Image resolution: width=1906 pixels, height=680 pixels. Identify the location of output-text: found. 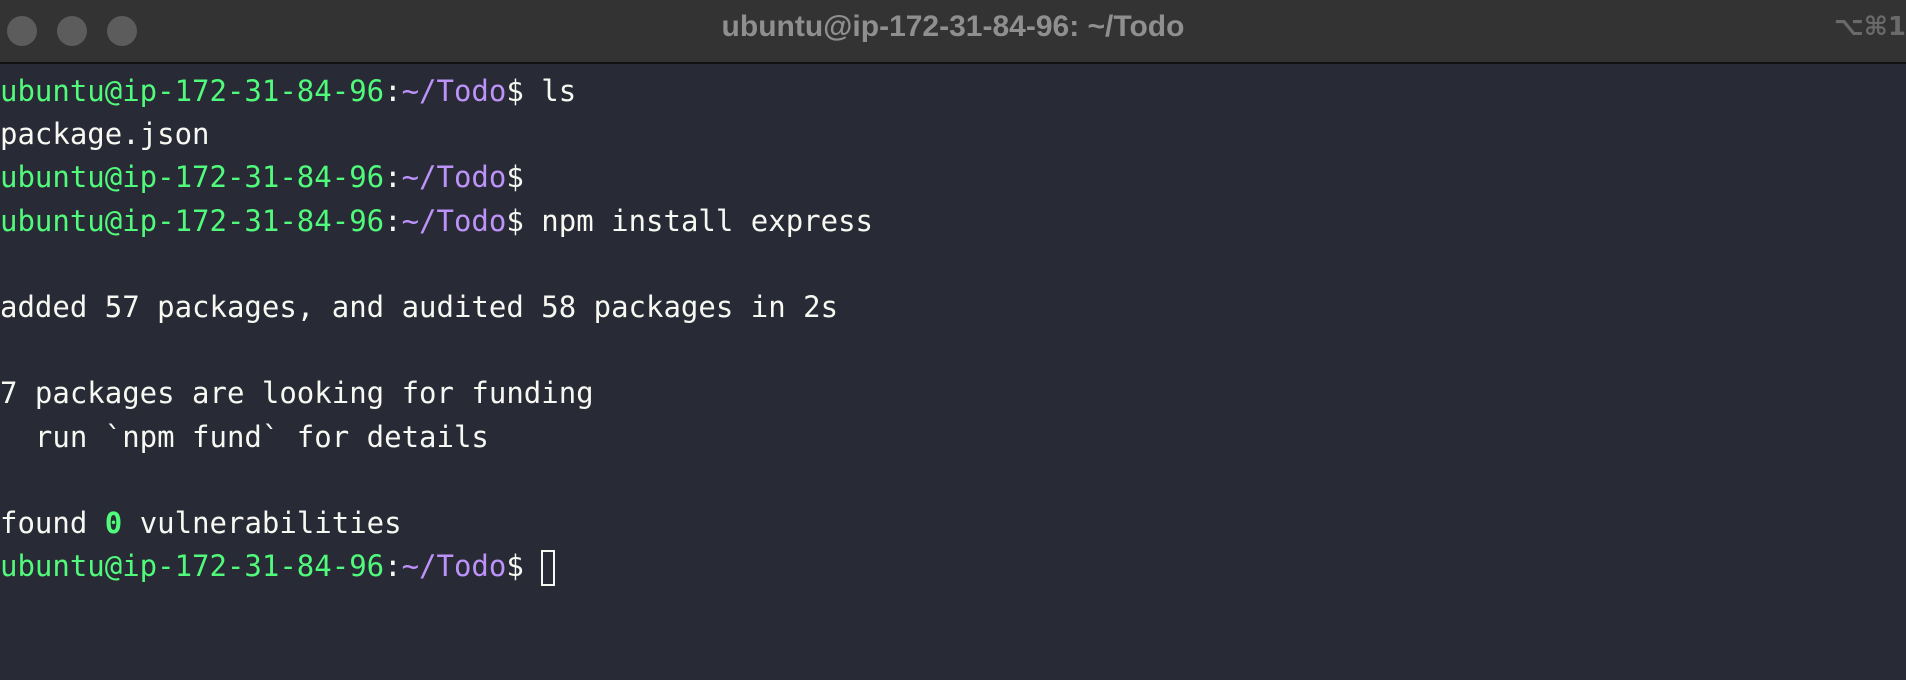
(52, 522).